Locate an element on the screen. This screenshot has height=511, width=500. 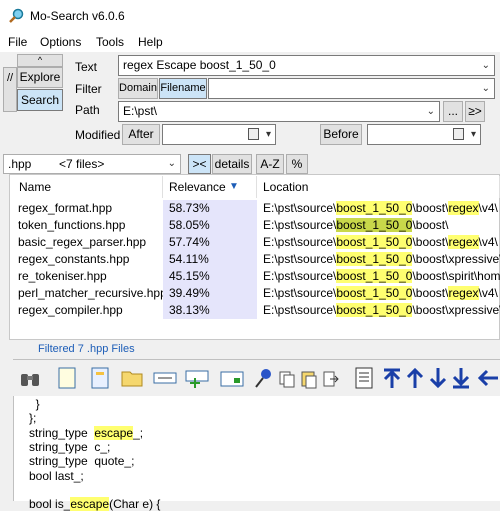
row-name: token_functions.hpp is located at coordinates (72, 225).